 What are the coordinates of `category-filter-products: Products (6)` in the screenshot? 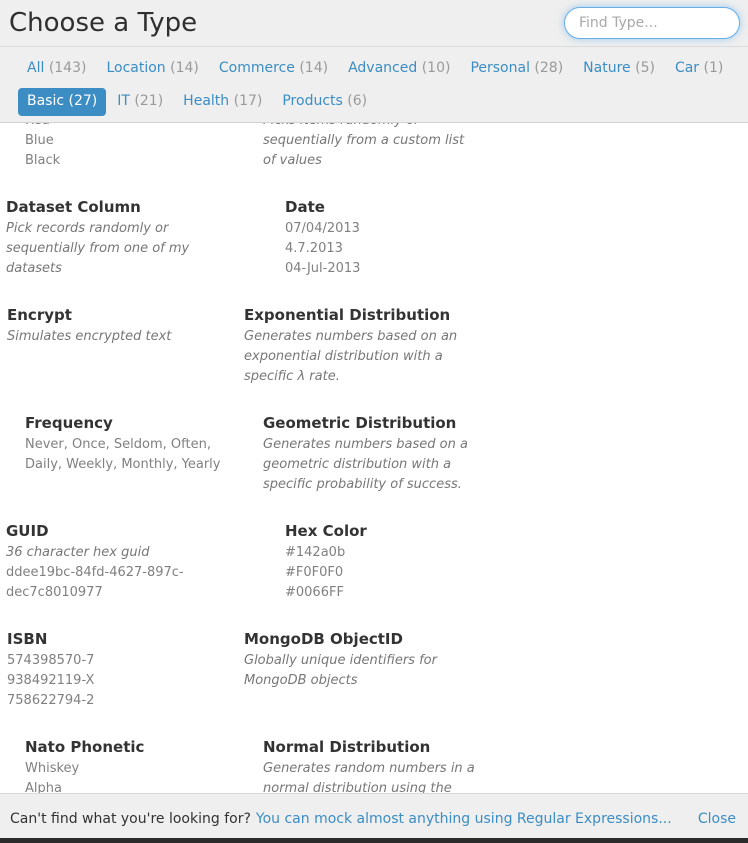 It's located at (324, 102).